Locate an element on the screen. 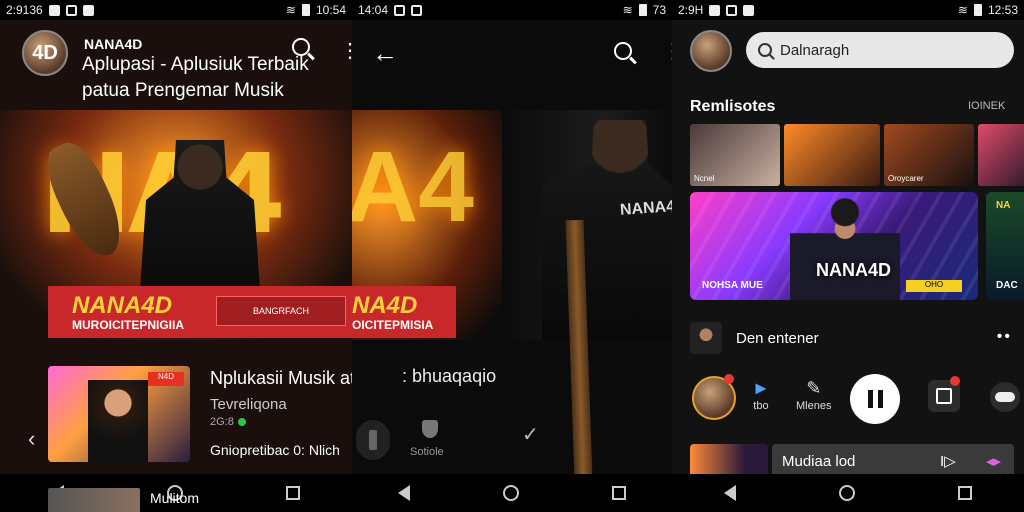 The height and width of the screenshot is (512, 1024). mini-player-thumbnail is located at coordinates (94, 500).